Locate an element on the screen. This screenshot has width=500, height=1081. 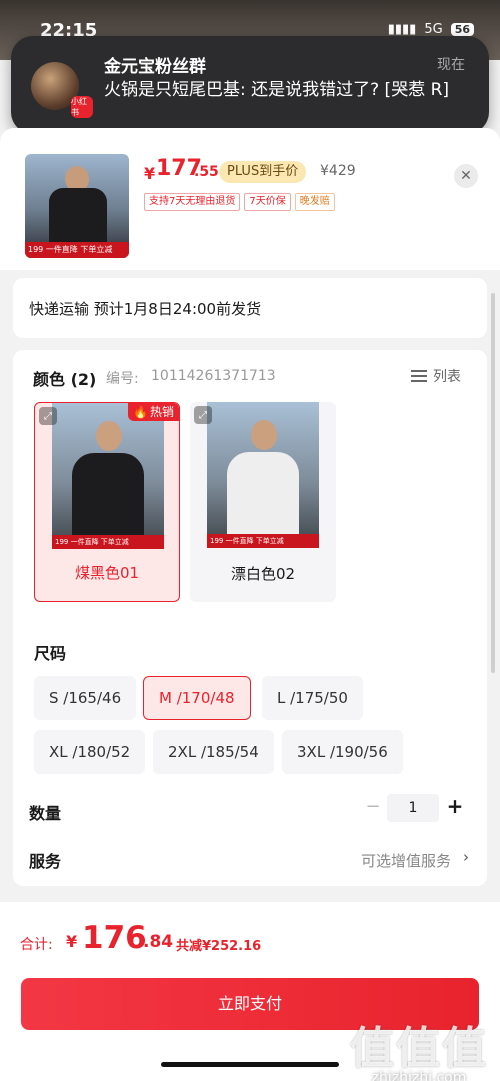
product-thumbnail: 199 一件直降 下单立减 is located at coordinates (77, 206).